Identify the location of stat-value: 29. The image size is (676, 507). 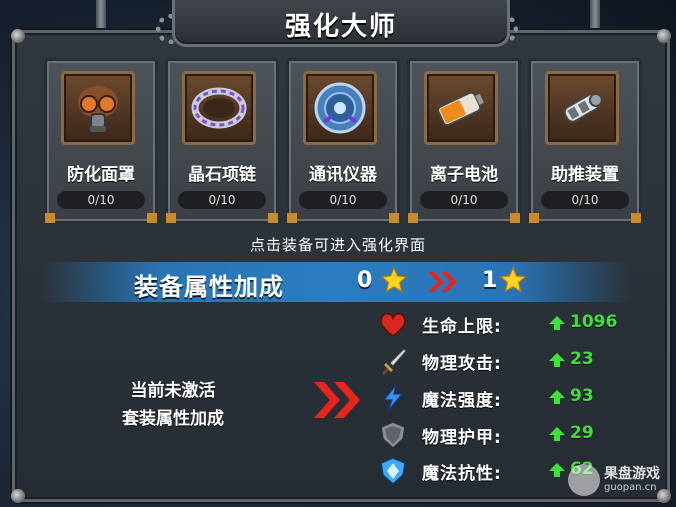
(582, 433).